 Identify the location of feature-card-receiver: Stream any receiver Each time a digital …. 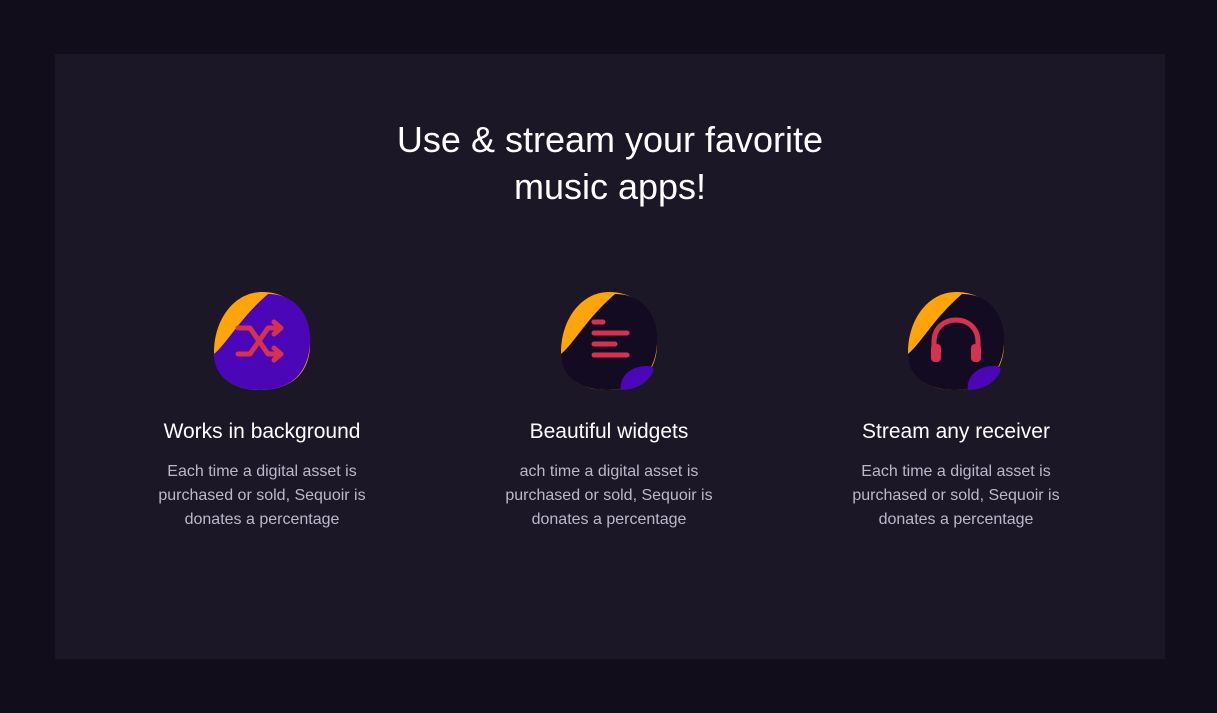
(956, 411).